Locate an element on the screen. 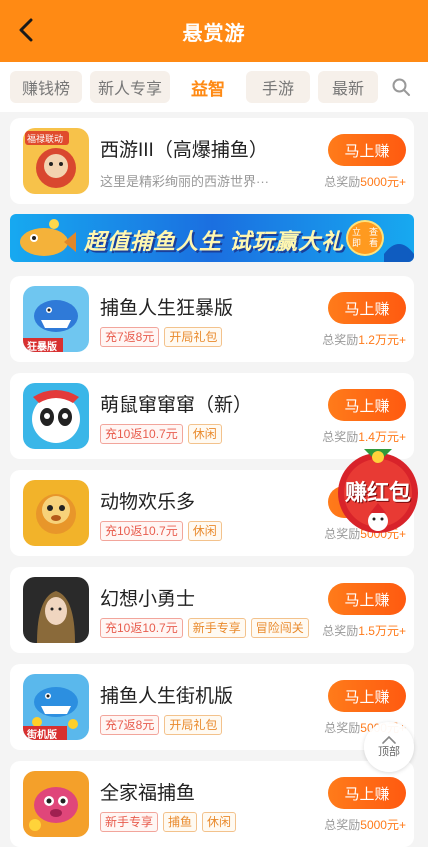  game-name: 动物欢乐多 is located at coordinates (148, 502).